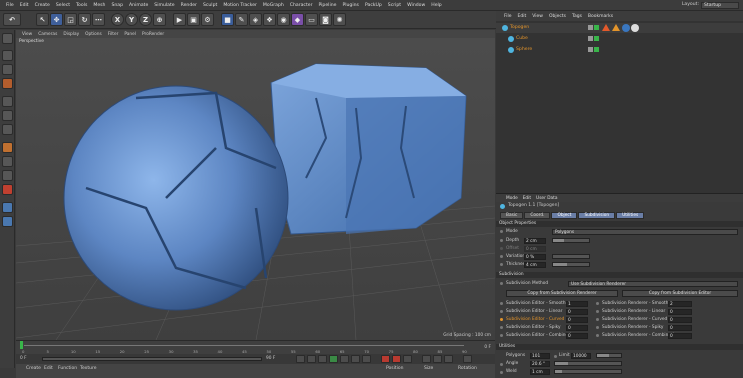  I want to click on copy-from-renderer-button: Copy from Subdivision Renderer, so click(562, 293).